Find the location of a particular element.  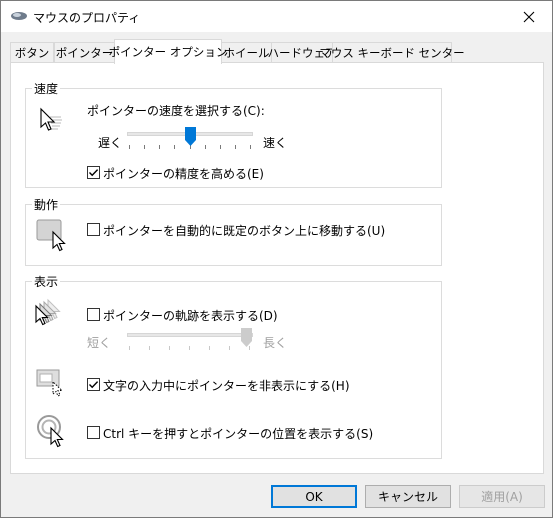

speed-prompt: ポインターの速度を選択する(C): is located at coordinates (176, 111).